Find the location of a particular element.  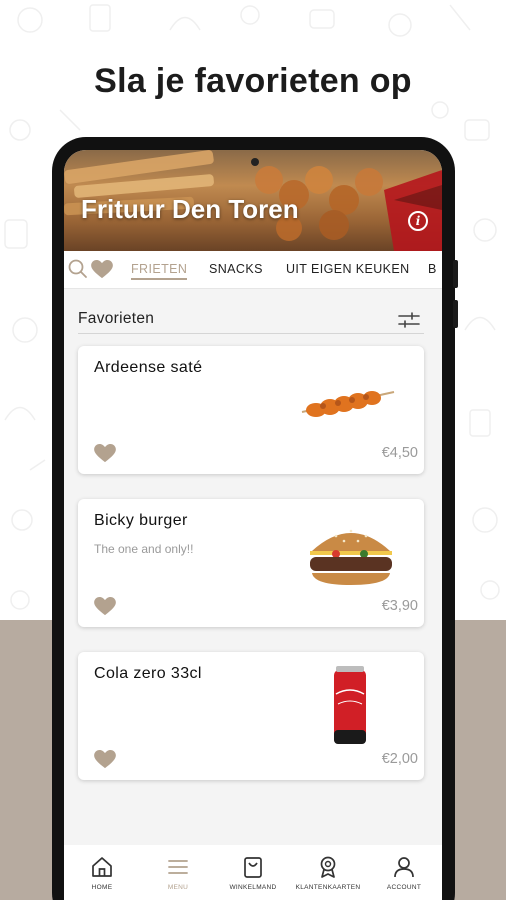

category-tabs: FRIETEN SNACKS UIT EIGEN KEUKEN B is located at coordinates (253, 270).